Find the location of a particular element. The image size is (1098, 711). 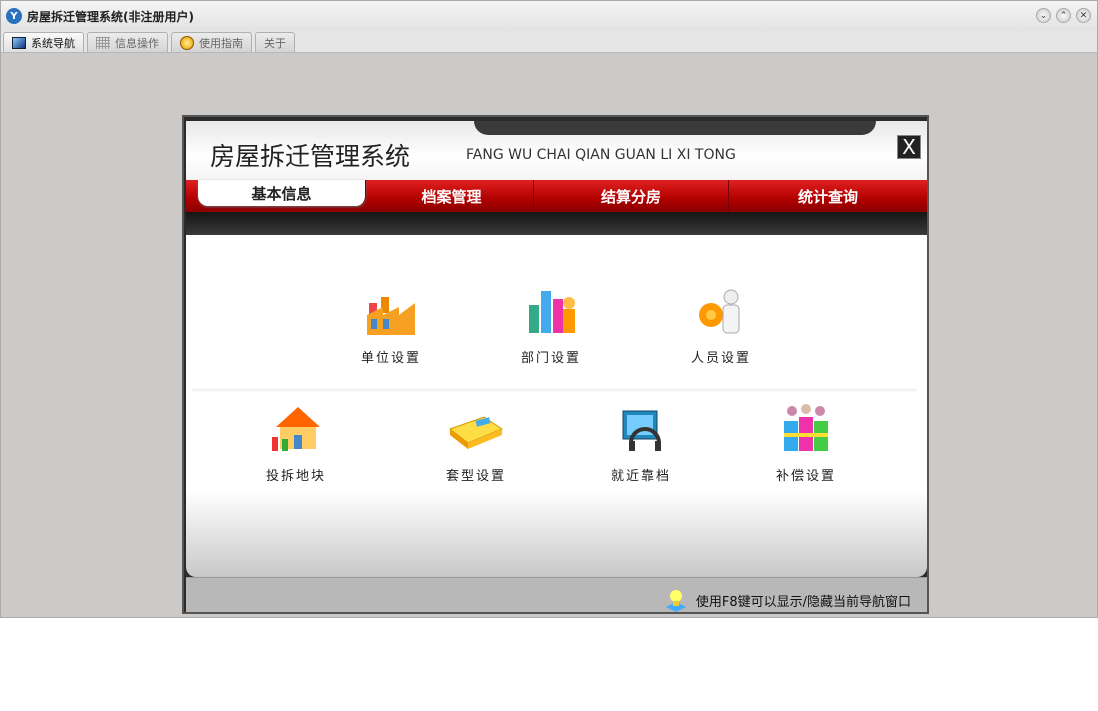

item-unit-type-settings: 套型设置 is located at coordinates (476, 443).